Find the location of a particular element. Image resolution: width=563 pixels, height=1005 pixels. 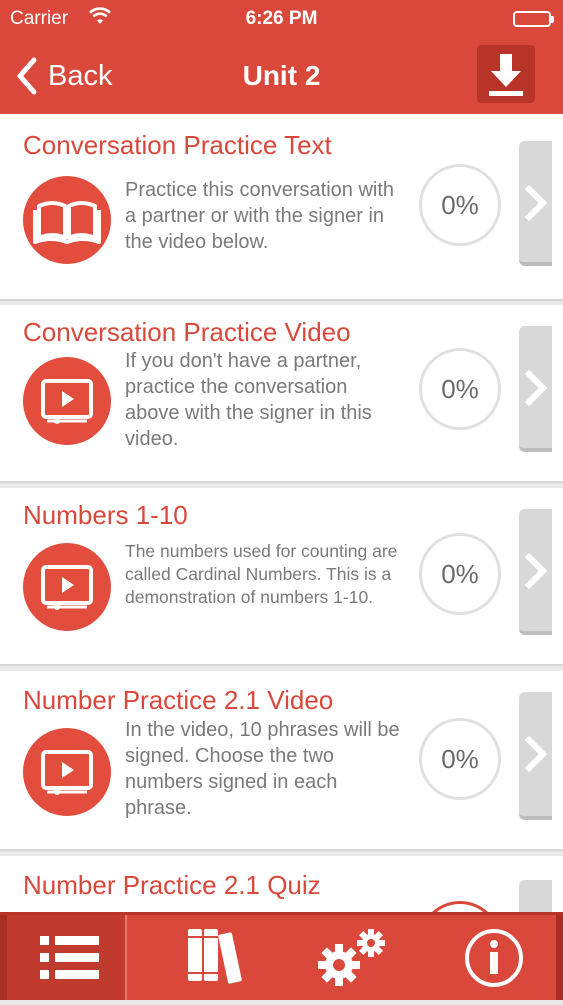

nav-bar: Back Unit 2 is located at coordinates (281, 77).